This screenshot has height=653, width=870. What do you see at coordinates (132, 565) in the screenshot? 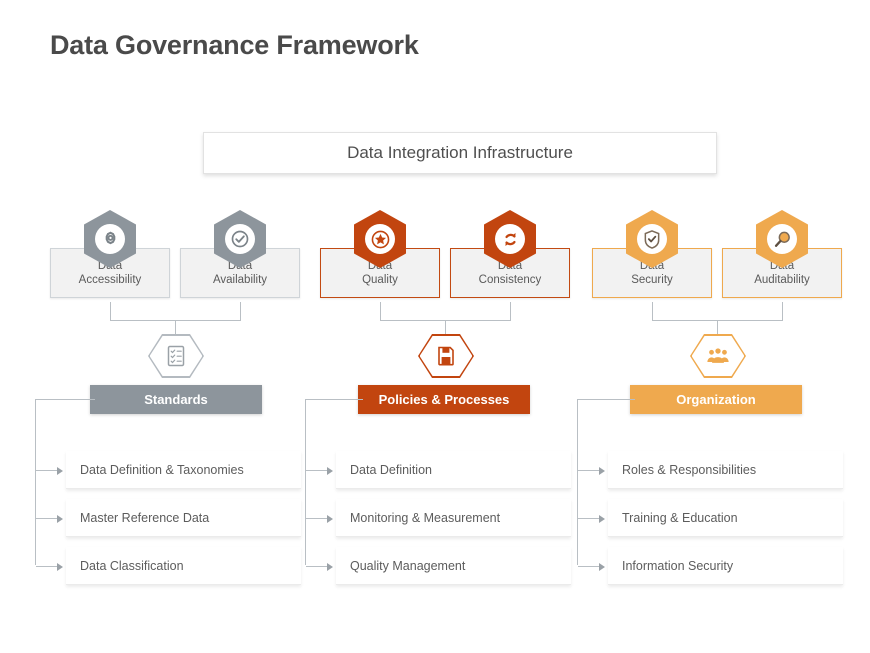
I see `list-item-label: Data Classification` at bounding box center [132, 565].